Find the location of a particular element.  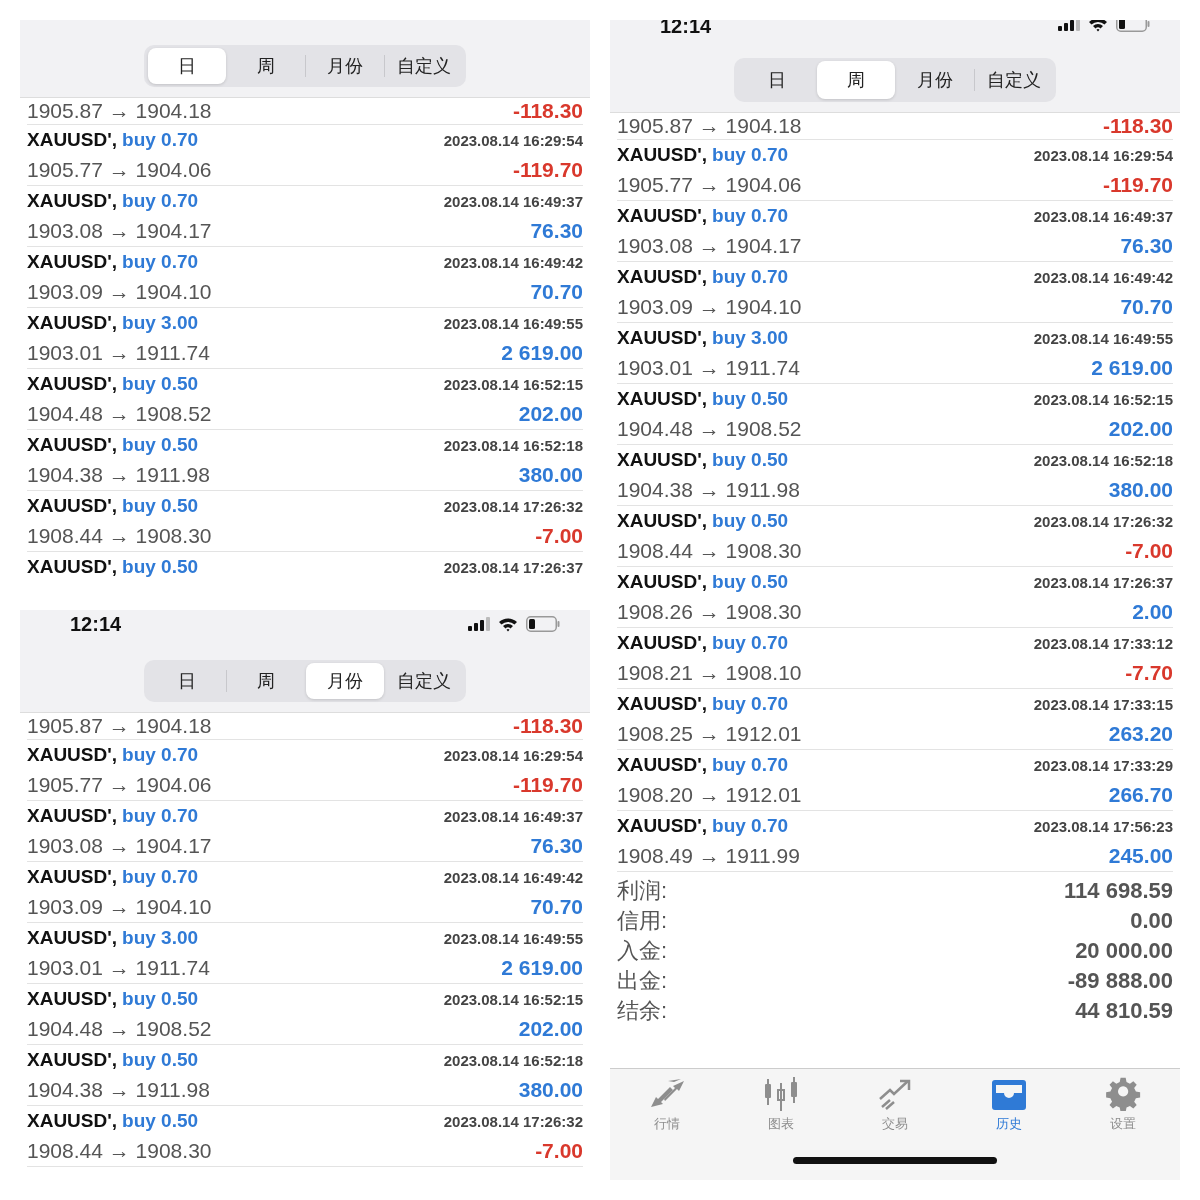

time-text: 2023.08.14 16:52:15 is located at coordinates (513, 384).